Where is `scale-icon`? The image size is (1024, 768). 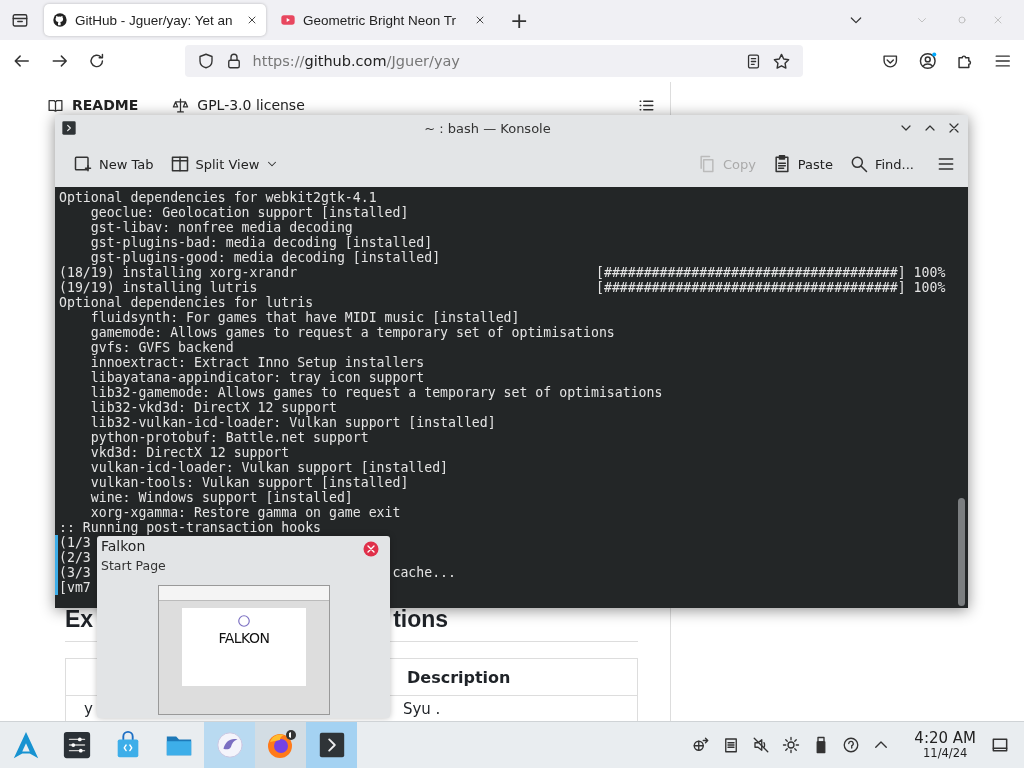 scale-icon is located at coordinates (181, 105).